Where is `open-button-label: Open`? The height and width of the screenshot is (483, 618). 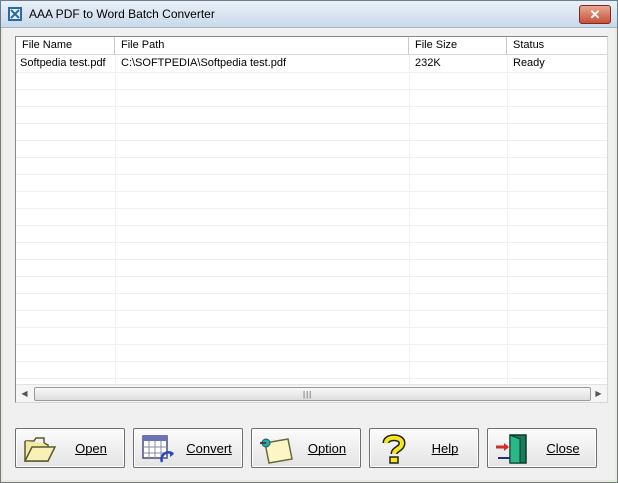
open-button-label: Open is located at coordinates (91, 448).